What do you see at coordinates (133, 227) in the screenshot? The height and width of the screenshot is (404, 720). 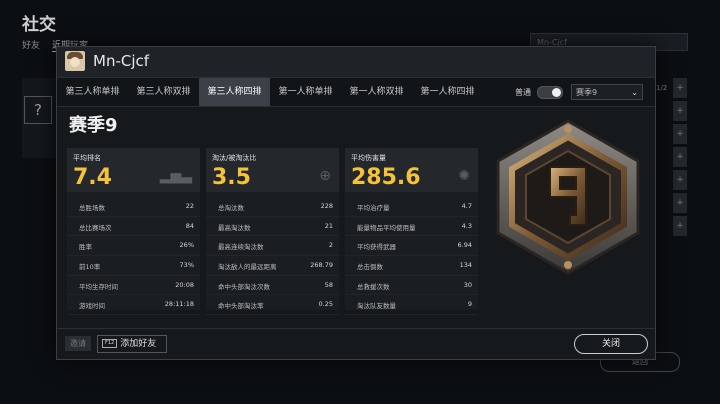 I see `stat-row: 总比赛场次 84` at bounding box center [133, 227].